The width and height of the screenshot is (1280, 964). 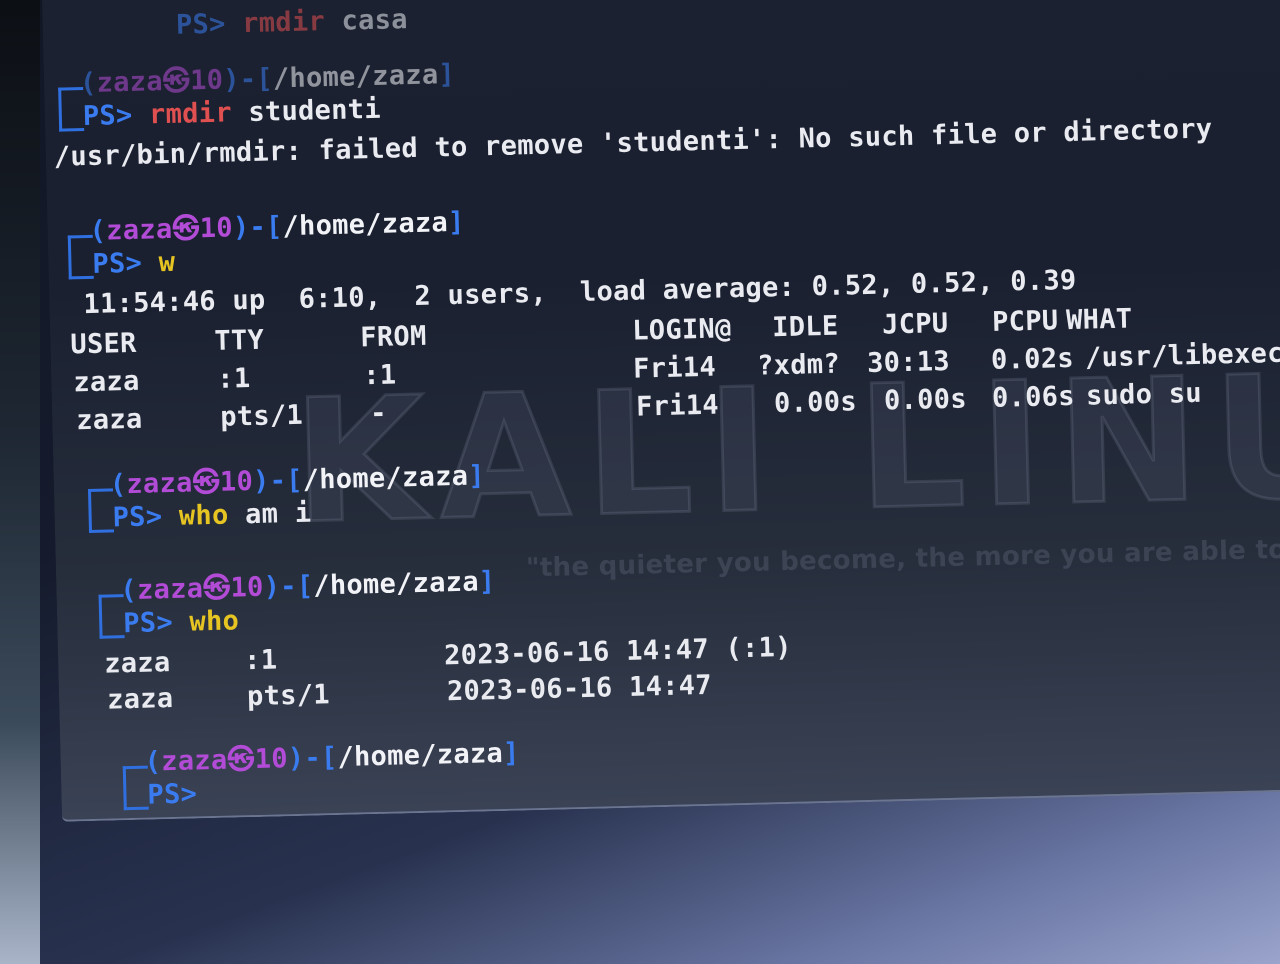 I want to click on command-line-who-am-i: PS> who am i, so click(x=211, y=516).